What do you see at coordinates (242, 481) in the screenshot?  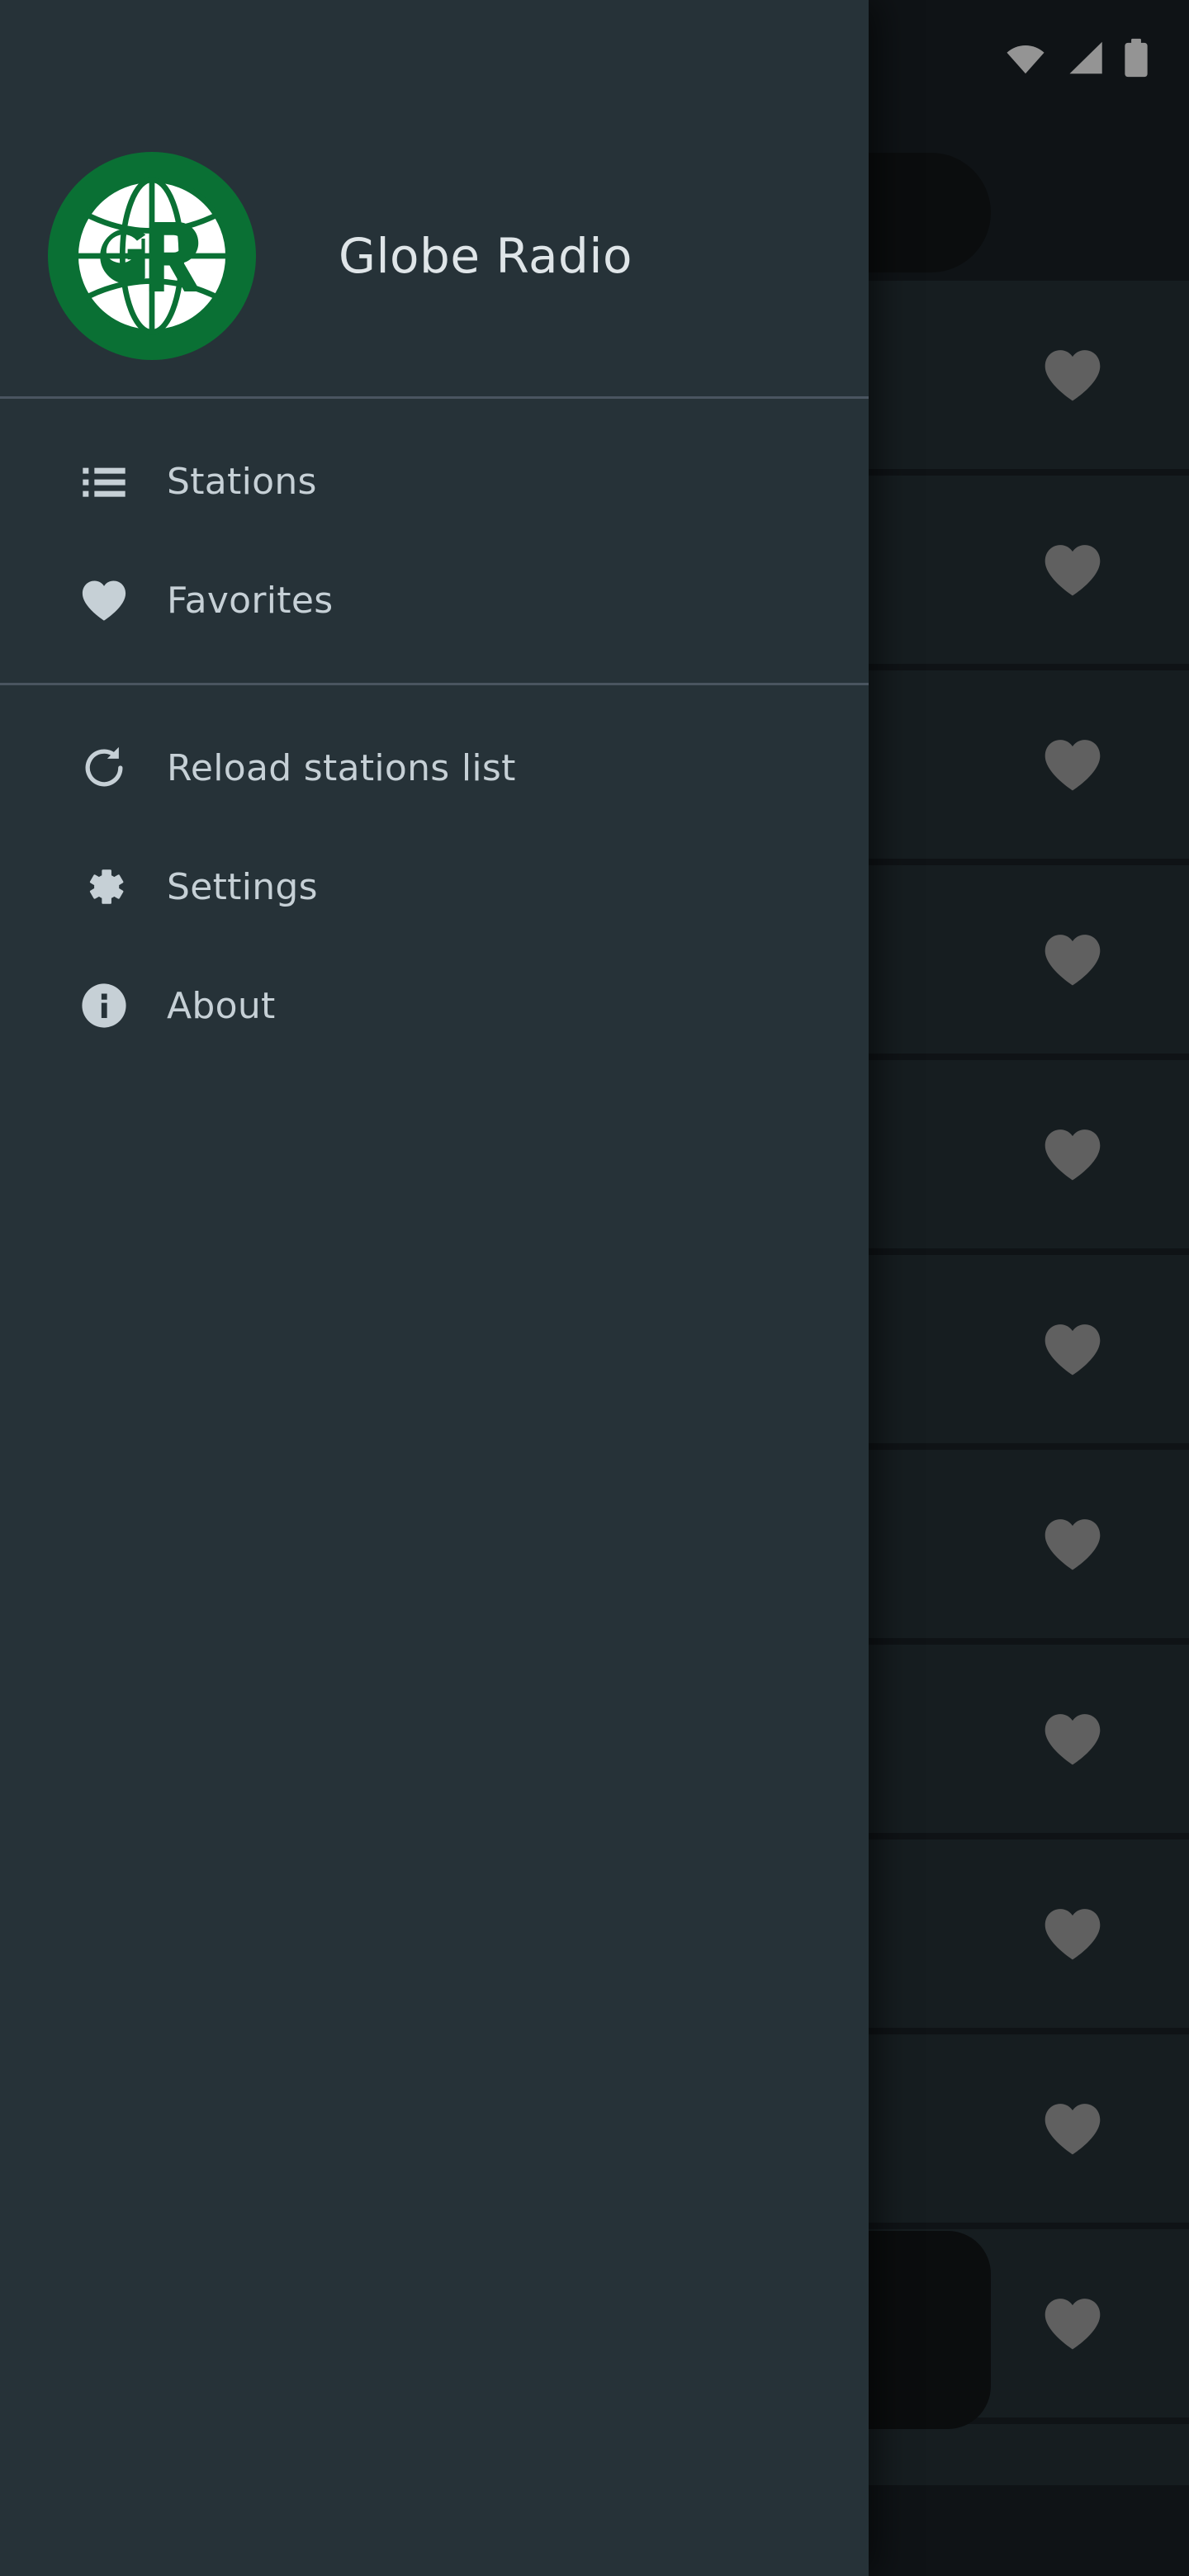 I see `sidebar-item-label: Stations` at bounding box center [242, 481].